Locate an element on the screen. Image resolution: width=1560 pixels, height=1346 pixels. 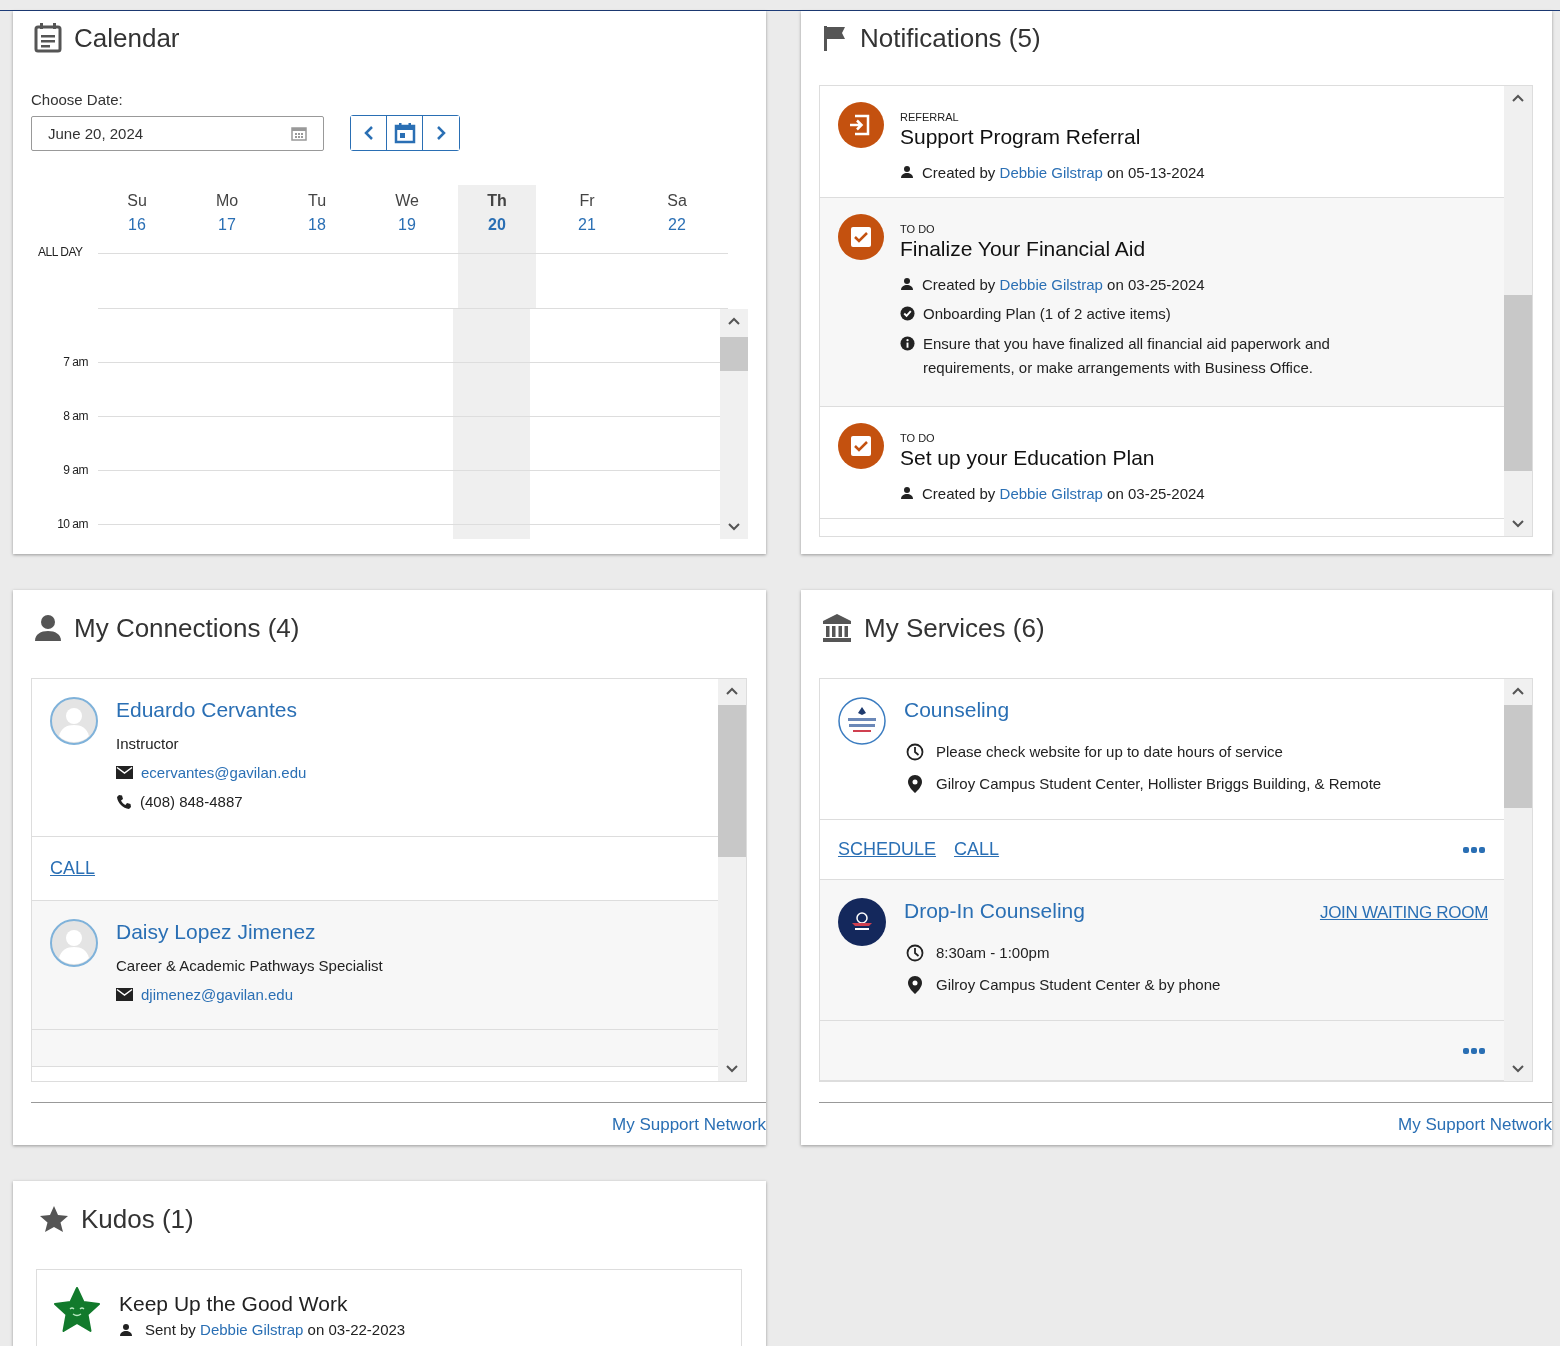
phone-icon is located at coordinates (124, 801).